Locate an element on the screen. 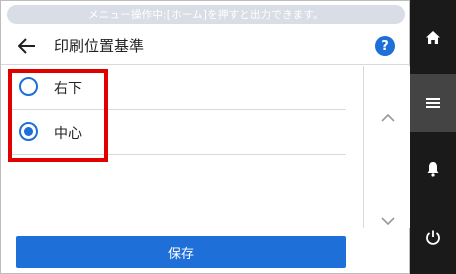 This screenshot has height=274, width=456. scroll-up-button is located at coordinates (388, 118).